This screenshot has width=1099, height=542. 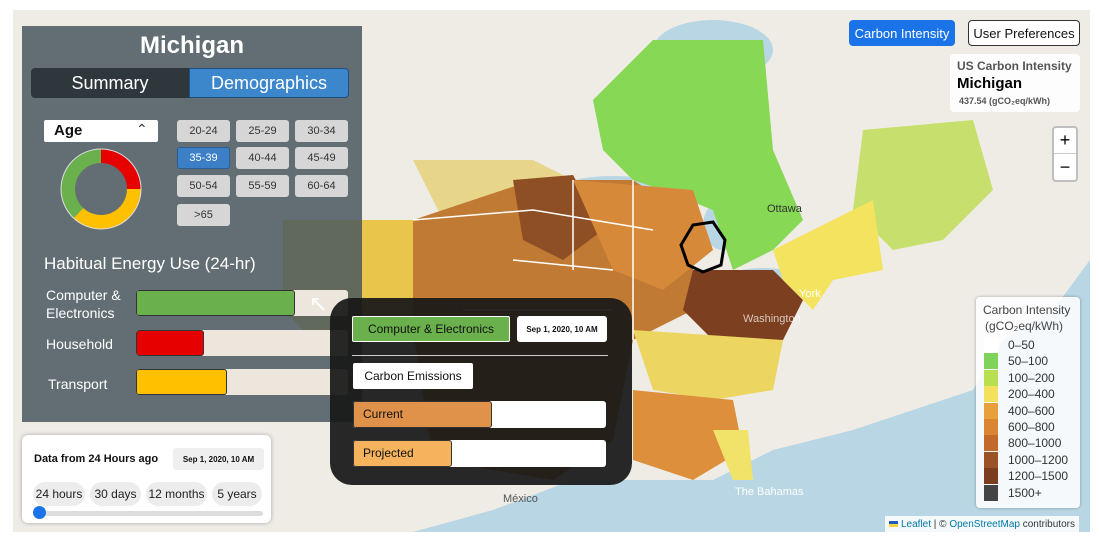 What do you see at coordinates (1031, 377) in the screenshot?
I see `legend-label: 100–200` at bounding box center [1031, 377].